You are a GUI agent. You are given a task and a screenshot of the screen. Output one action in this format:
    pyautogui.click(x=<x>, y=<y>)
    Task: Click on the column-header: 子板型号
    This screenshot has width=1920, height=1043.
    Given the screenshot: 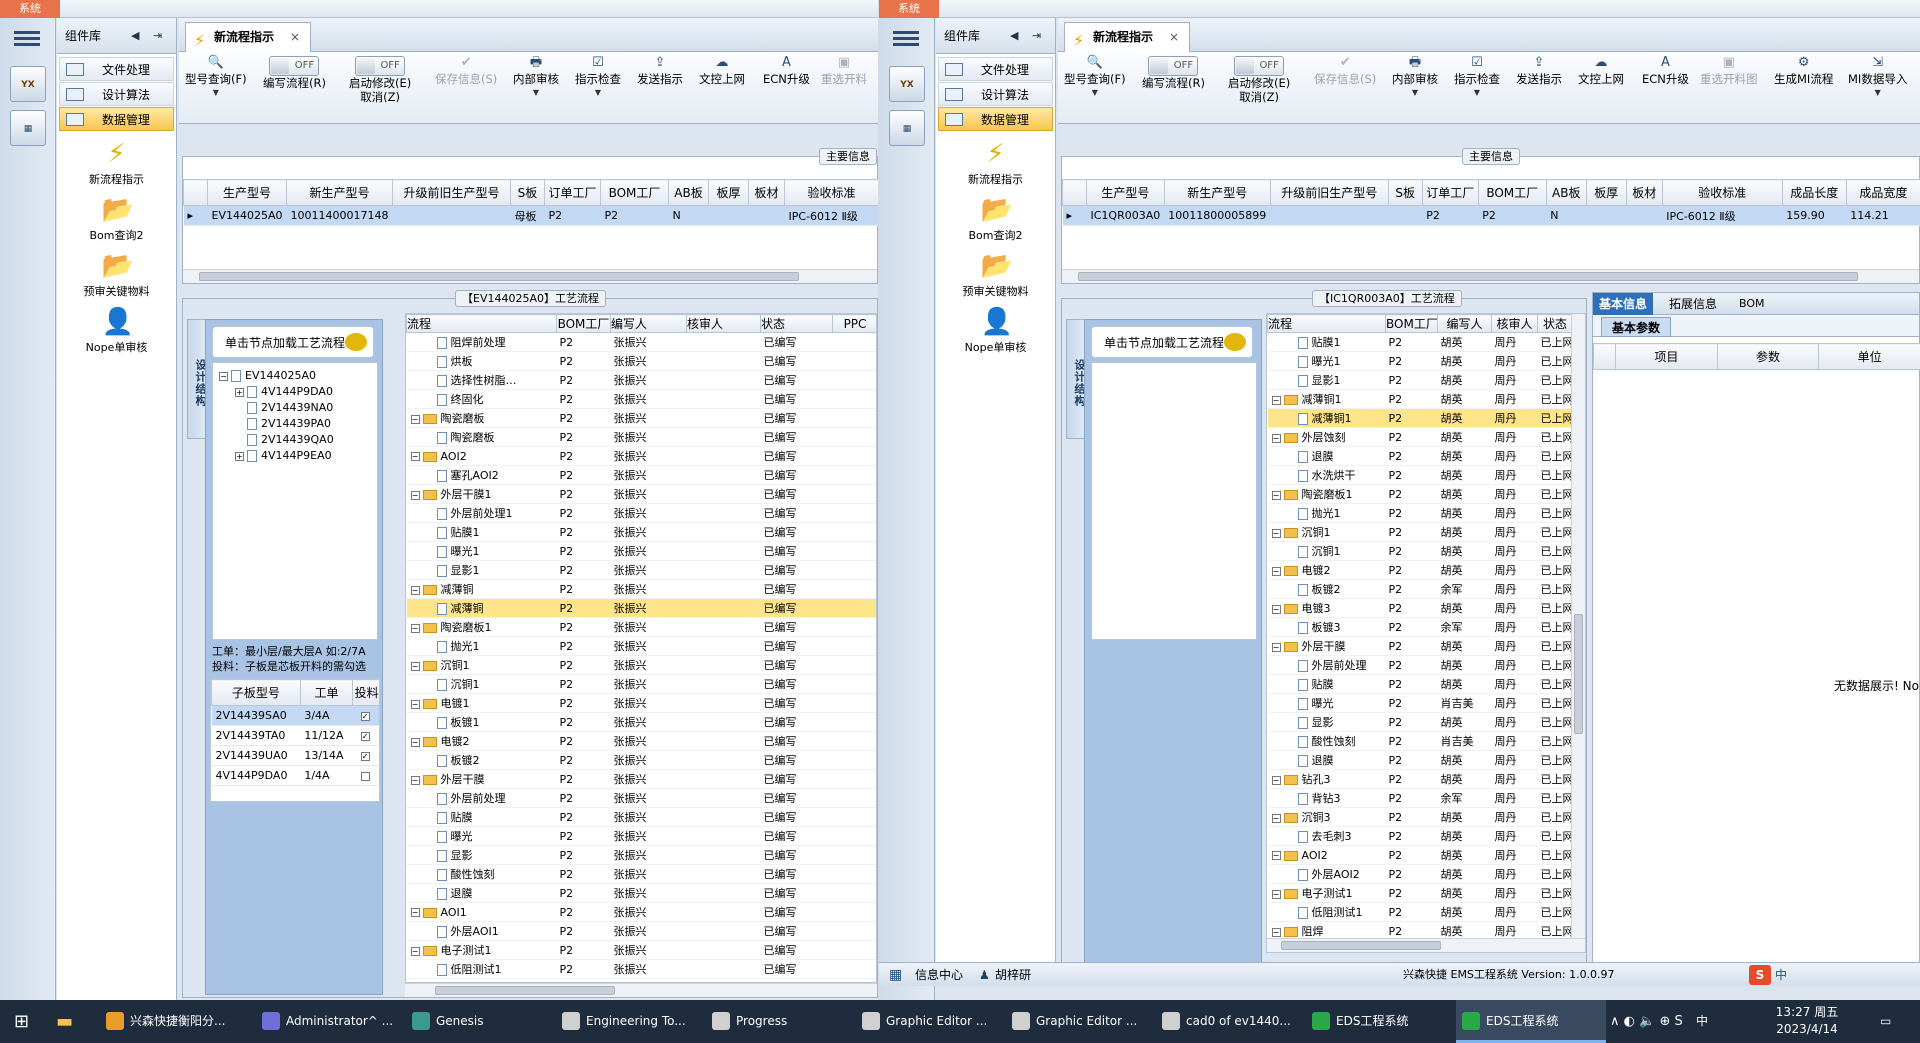 What is the action you would take?
    pyautogui.click(x=256, y=692)
    